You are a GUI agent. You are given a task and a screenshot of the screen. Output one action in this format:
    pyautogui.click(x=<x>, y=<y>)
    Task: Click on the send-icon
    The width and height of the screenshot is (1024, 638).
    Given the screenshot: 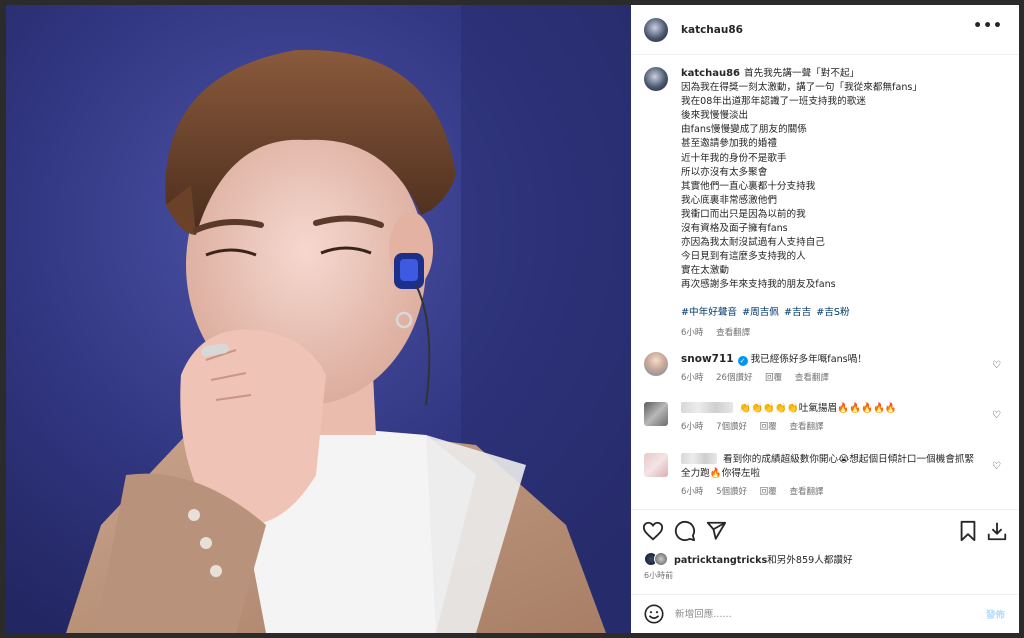 What is the action you would take?
    pyautogui.click(x=716, y=531)
    